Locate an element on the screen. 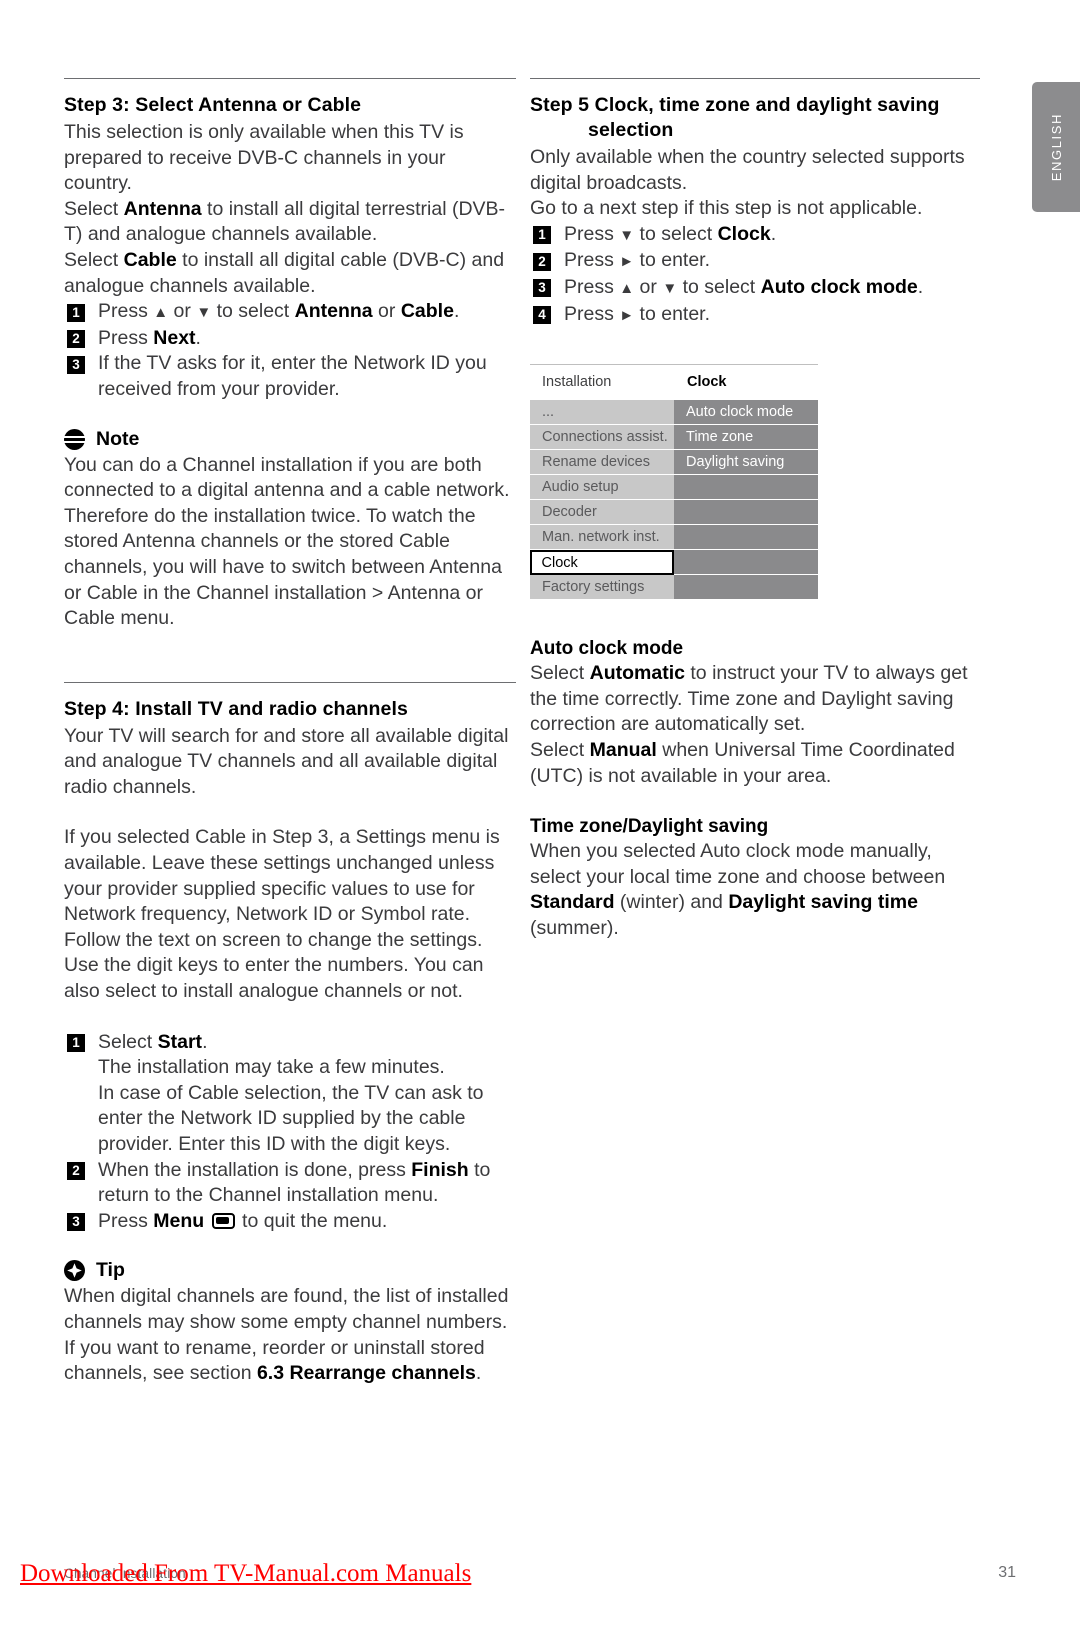 The width and height of the screenshot is (1080, 1627). menu-key-icon is located at coordinates (223, 1220).